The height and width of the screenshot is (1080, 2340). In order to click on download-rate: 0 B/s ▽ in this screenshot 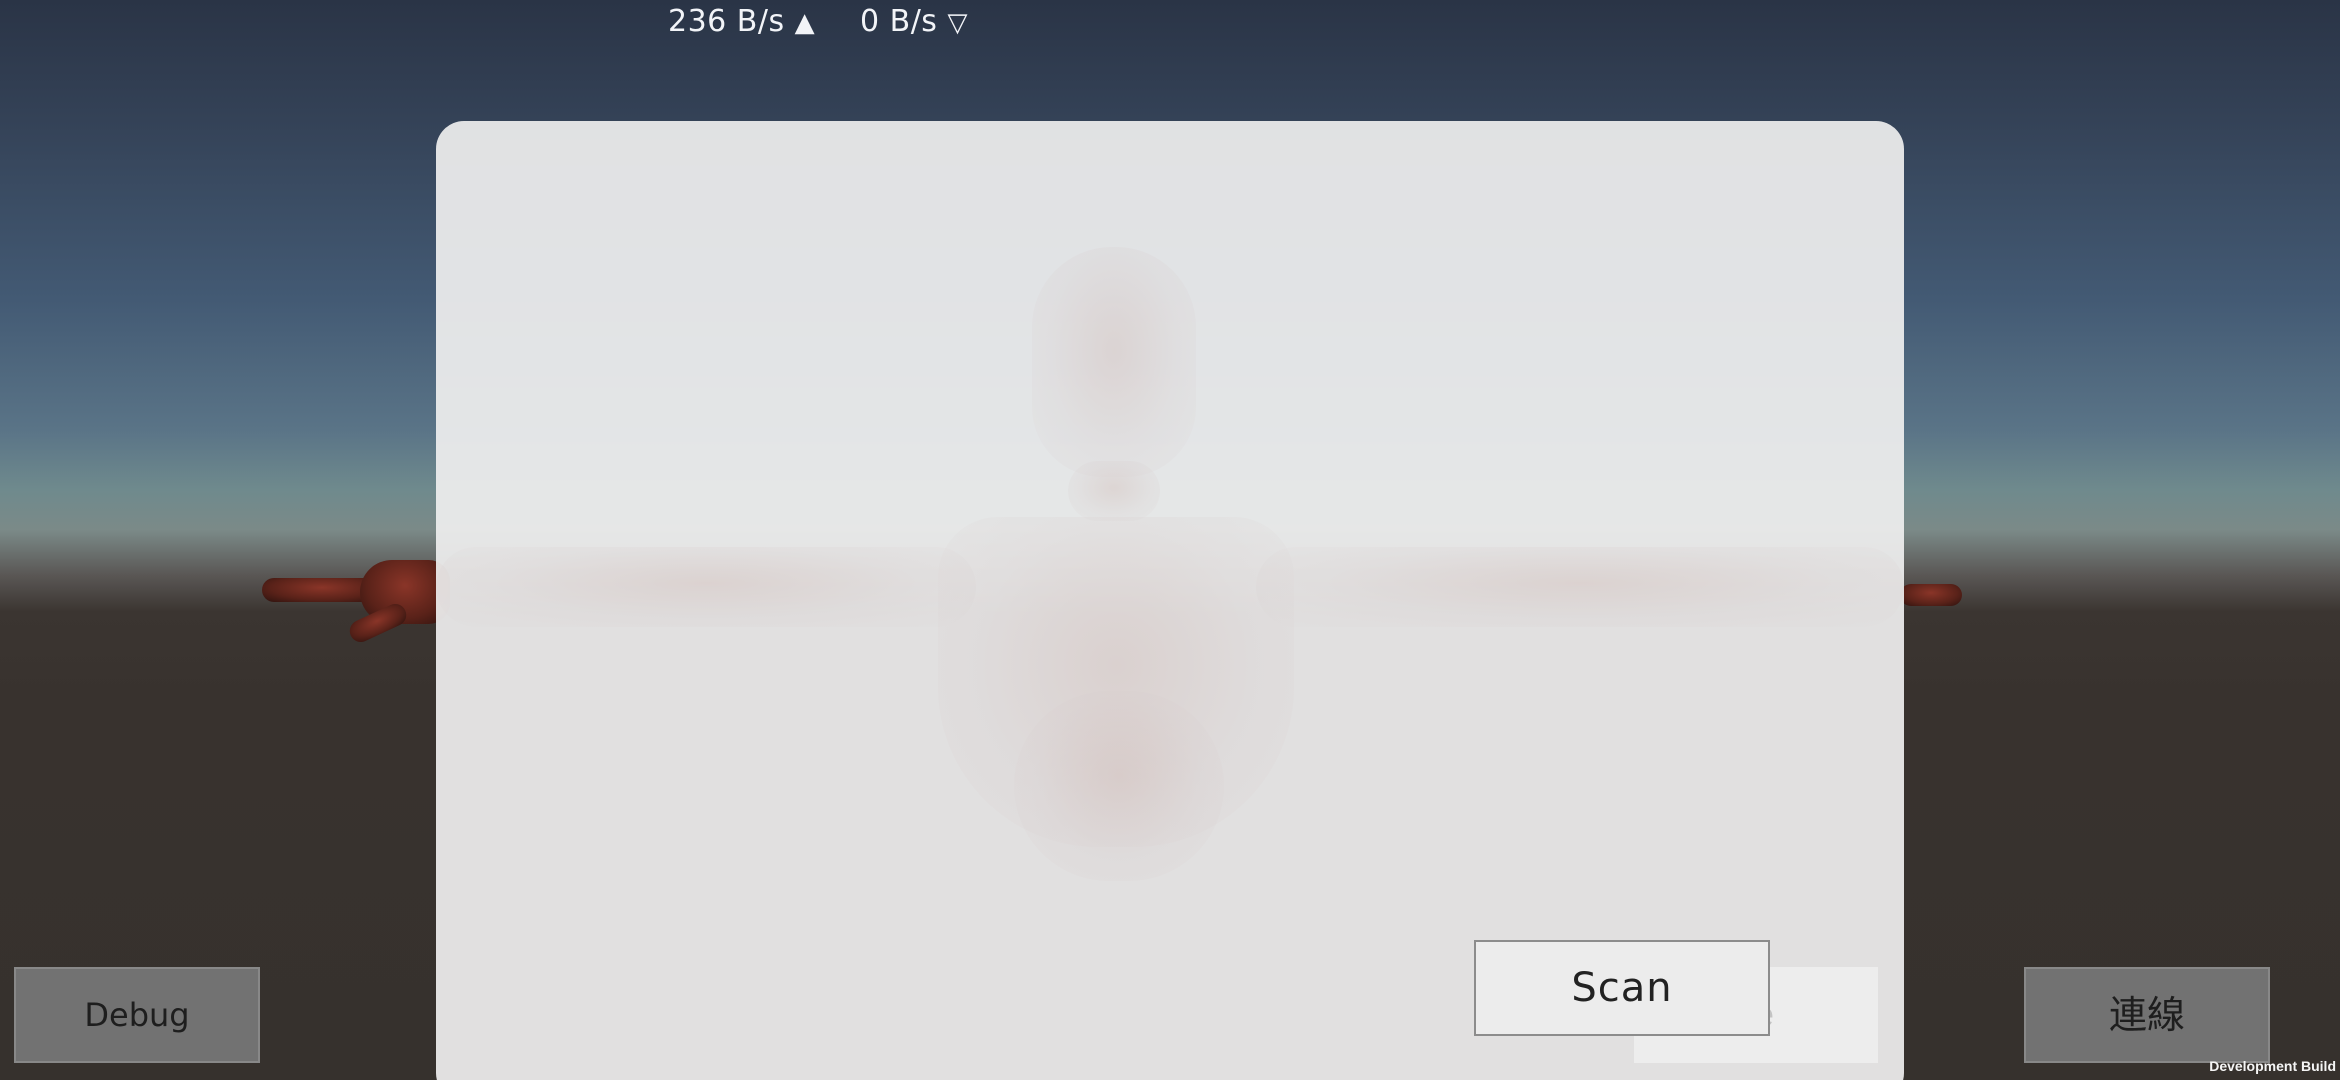, I will do `click(914, 21)`.